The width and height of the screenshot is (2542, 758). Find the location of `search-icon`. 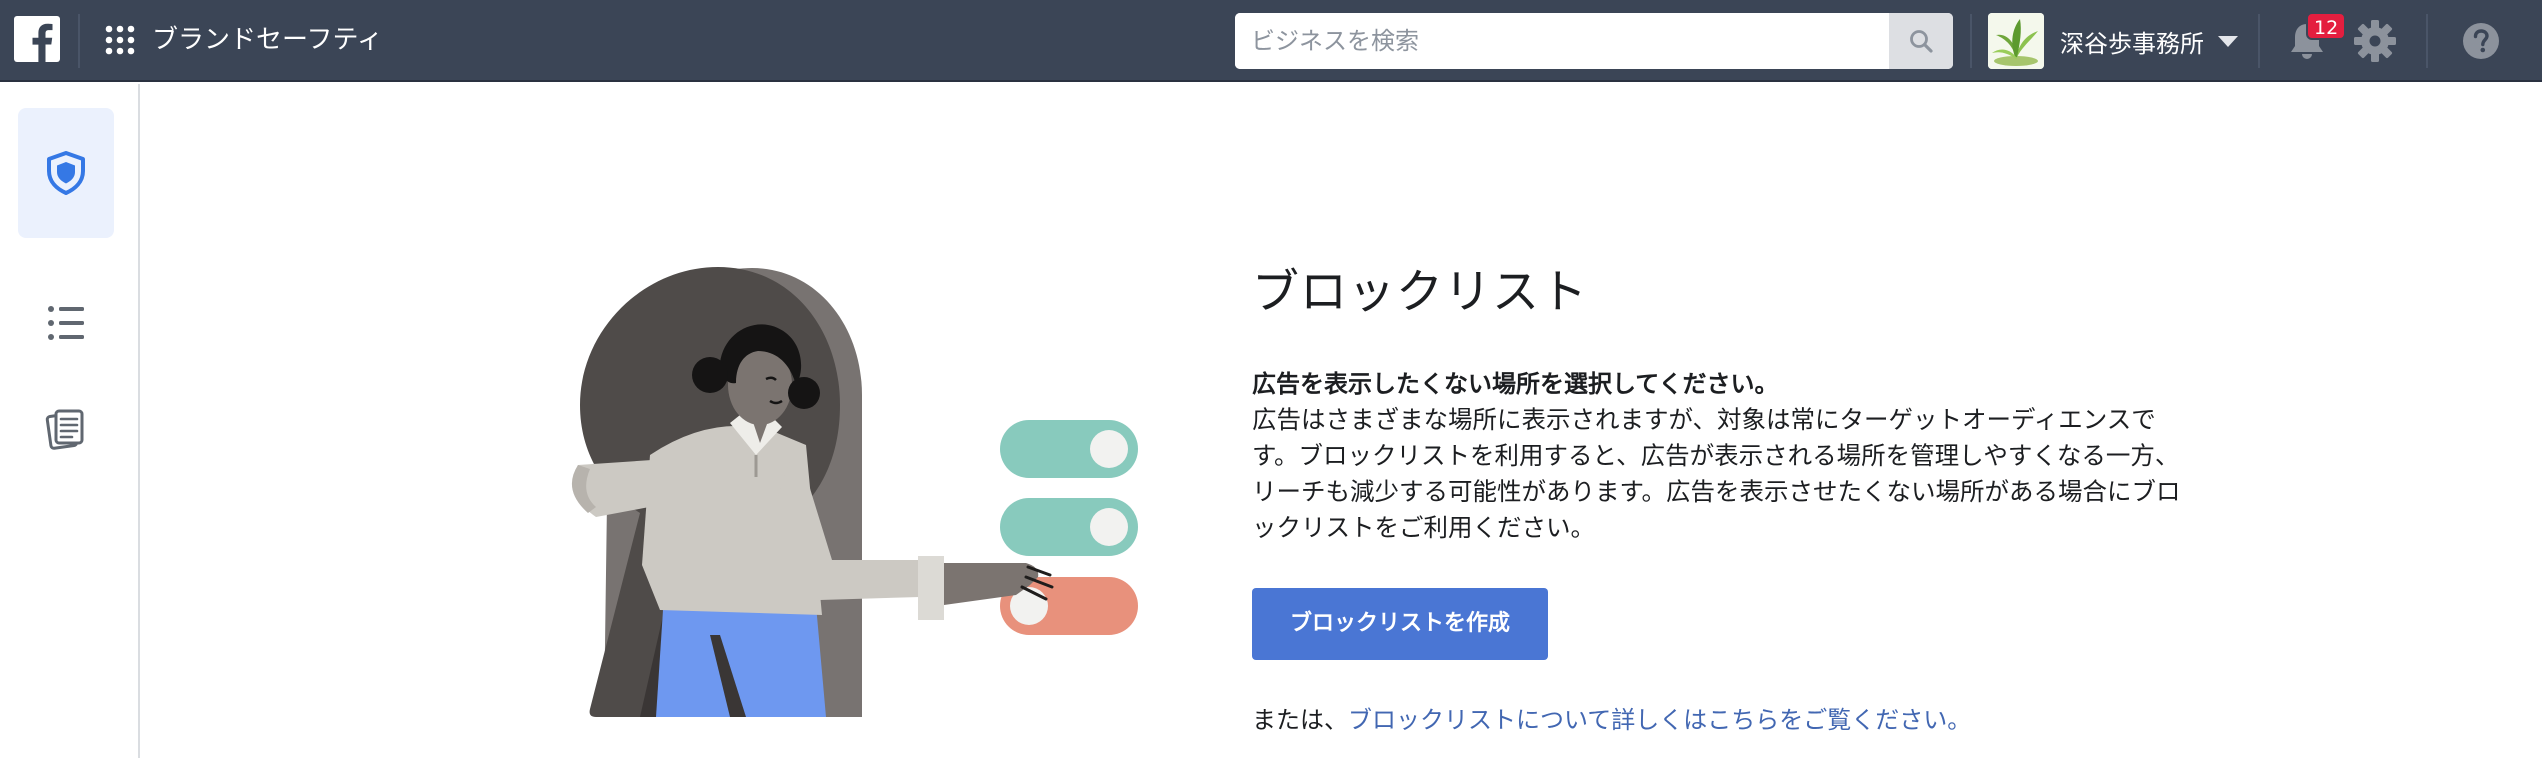

search-icon is located at coordinates (1921, 41).